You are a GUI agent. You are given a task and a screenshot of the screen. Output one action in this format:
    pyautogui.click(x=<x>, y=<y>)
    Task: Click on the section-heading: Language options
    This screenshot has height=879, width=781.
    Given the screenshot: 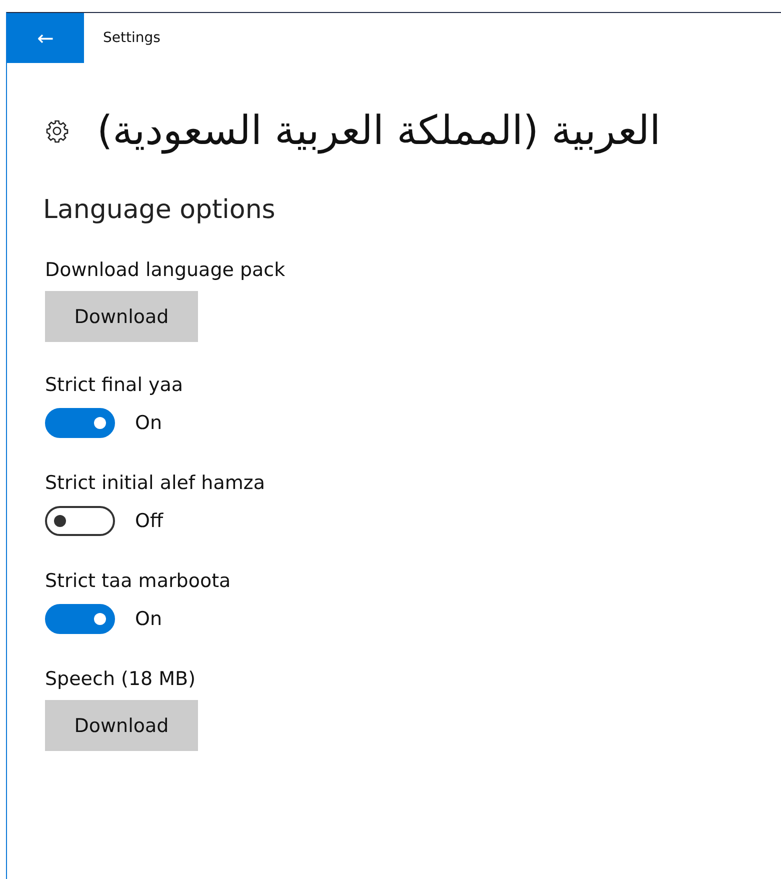 What is the action you would take?
    pyautogui.click(x=159, y=211)
    